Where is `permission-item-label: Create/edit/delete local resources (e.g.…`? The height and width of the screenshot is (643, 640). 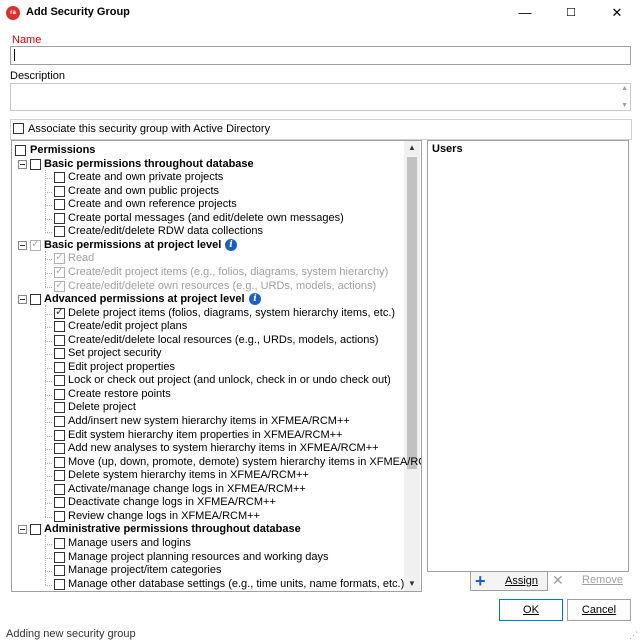 permission-item-label: Create/edit/delete local resources (e.g.… is located at coordinates (223, 339).